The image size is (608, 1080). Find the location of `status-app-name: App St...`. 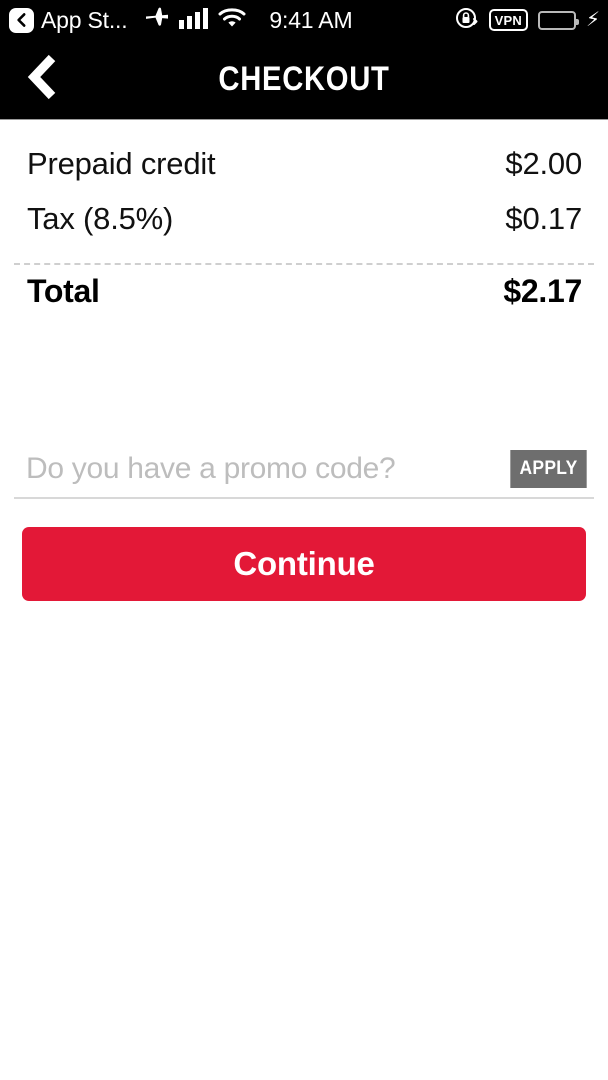

status-app-name: App St... is located at coordinates (84, 20).